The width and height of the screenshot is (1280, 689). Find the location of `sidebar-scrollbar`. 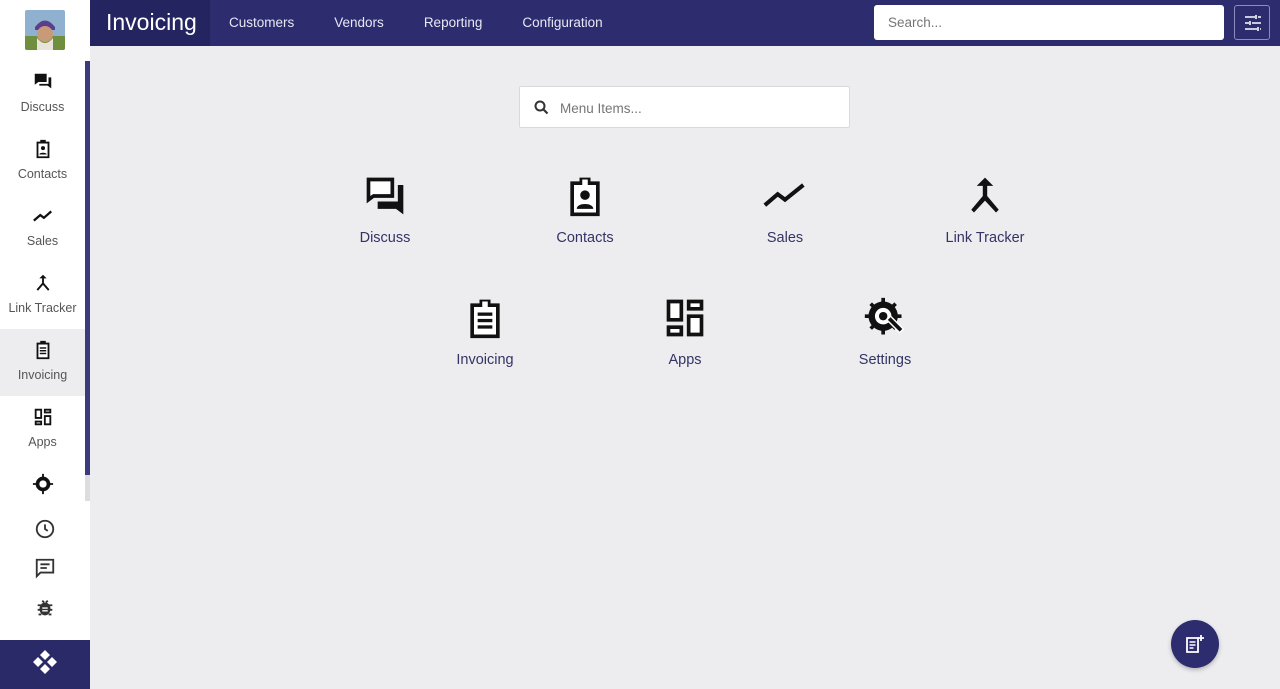

sidebar-scrollbar is located at coordinates (87, 268).